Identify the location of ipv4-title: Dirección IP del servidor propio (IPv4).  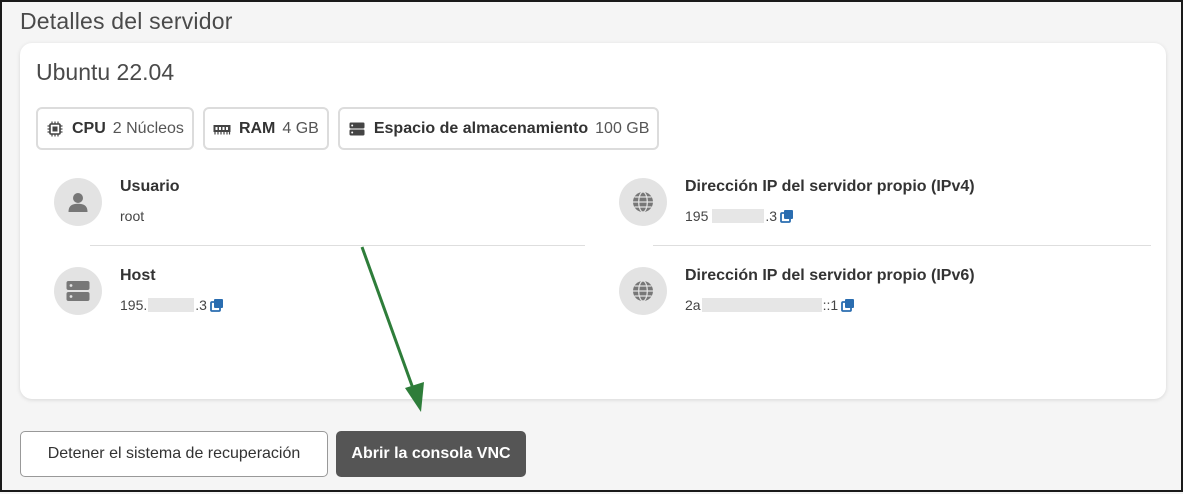
(830, 186).